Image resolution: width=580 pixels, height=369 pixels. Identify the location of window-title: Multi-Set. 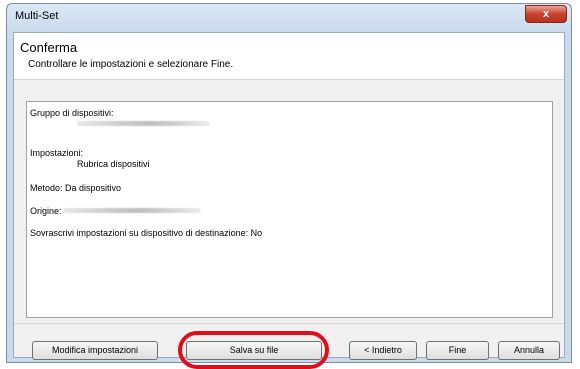
(37, 16).